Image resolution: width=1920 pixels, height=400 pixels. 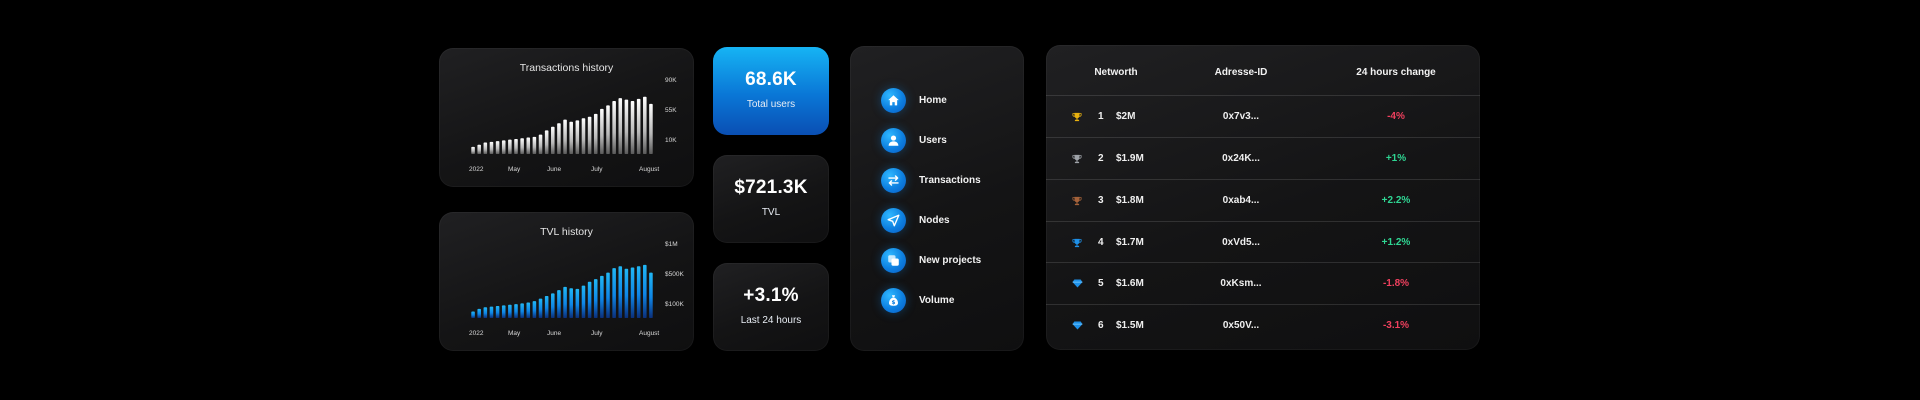 What do you see at coordinates (893, 260) in the screenshot?
I see `copy-icon` at bounding box center [893, 260].